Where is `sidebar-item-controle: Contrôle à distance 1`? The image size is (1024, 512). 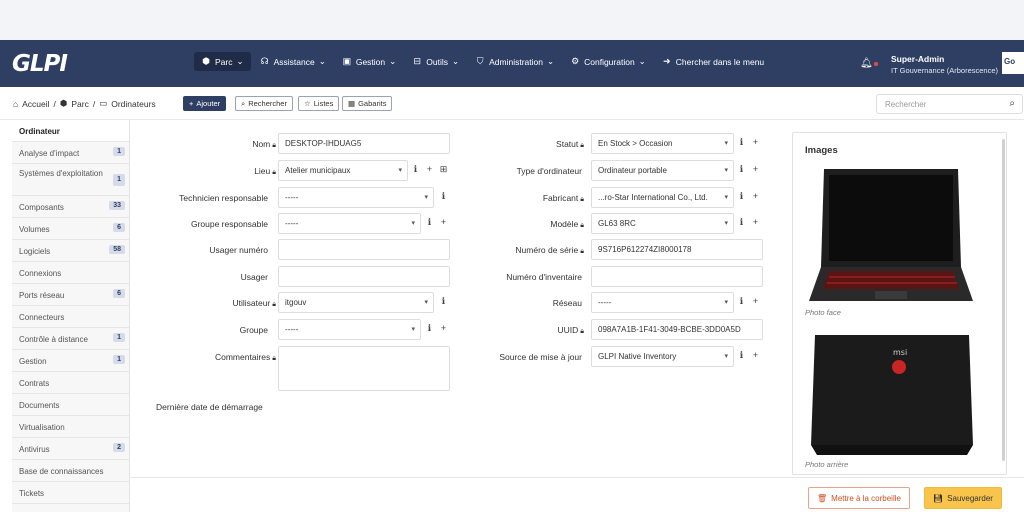
sidebar-item-controle: Contrôle à distance 1 is located at coordinates (70, 339).